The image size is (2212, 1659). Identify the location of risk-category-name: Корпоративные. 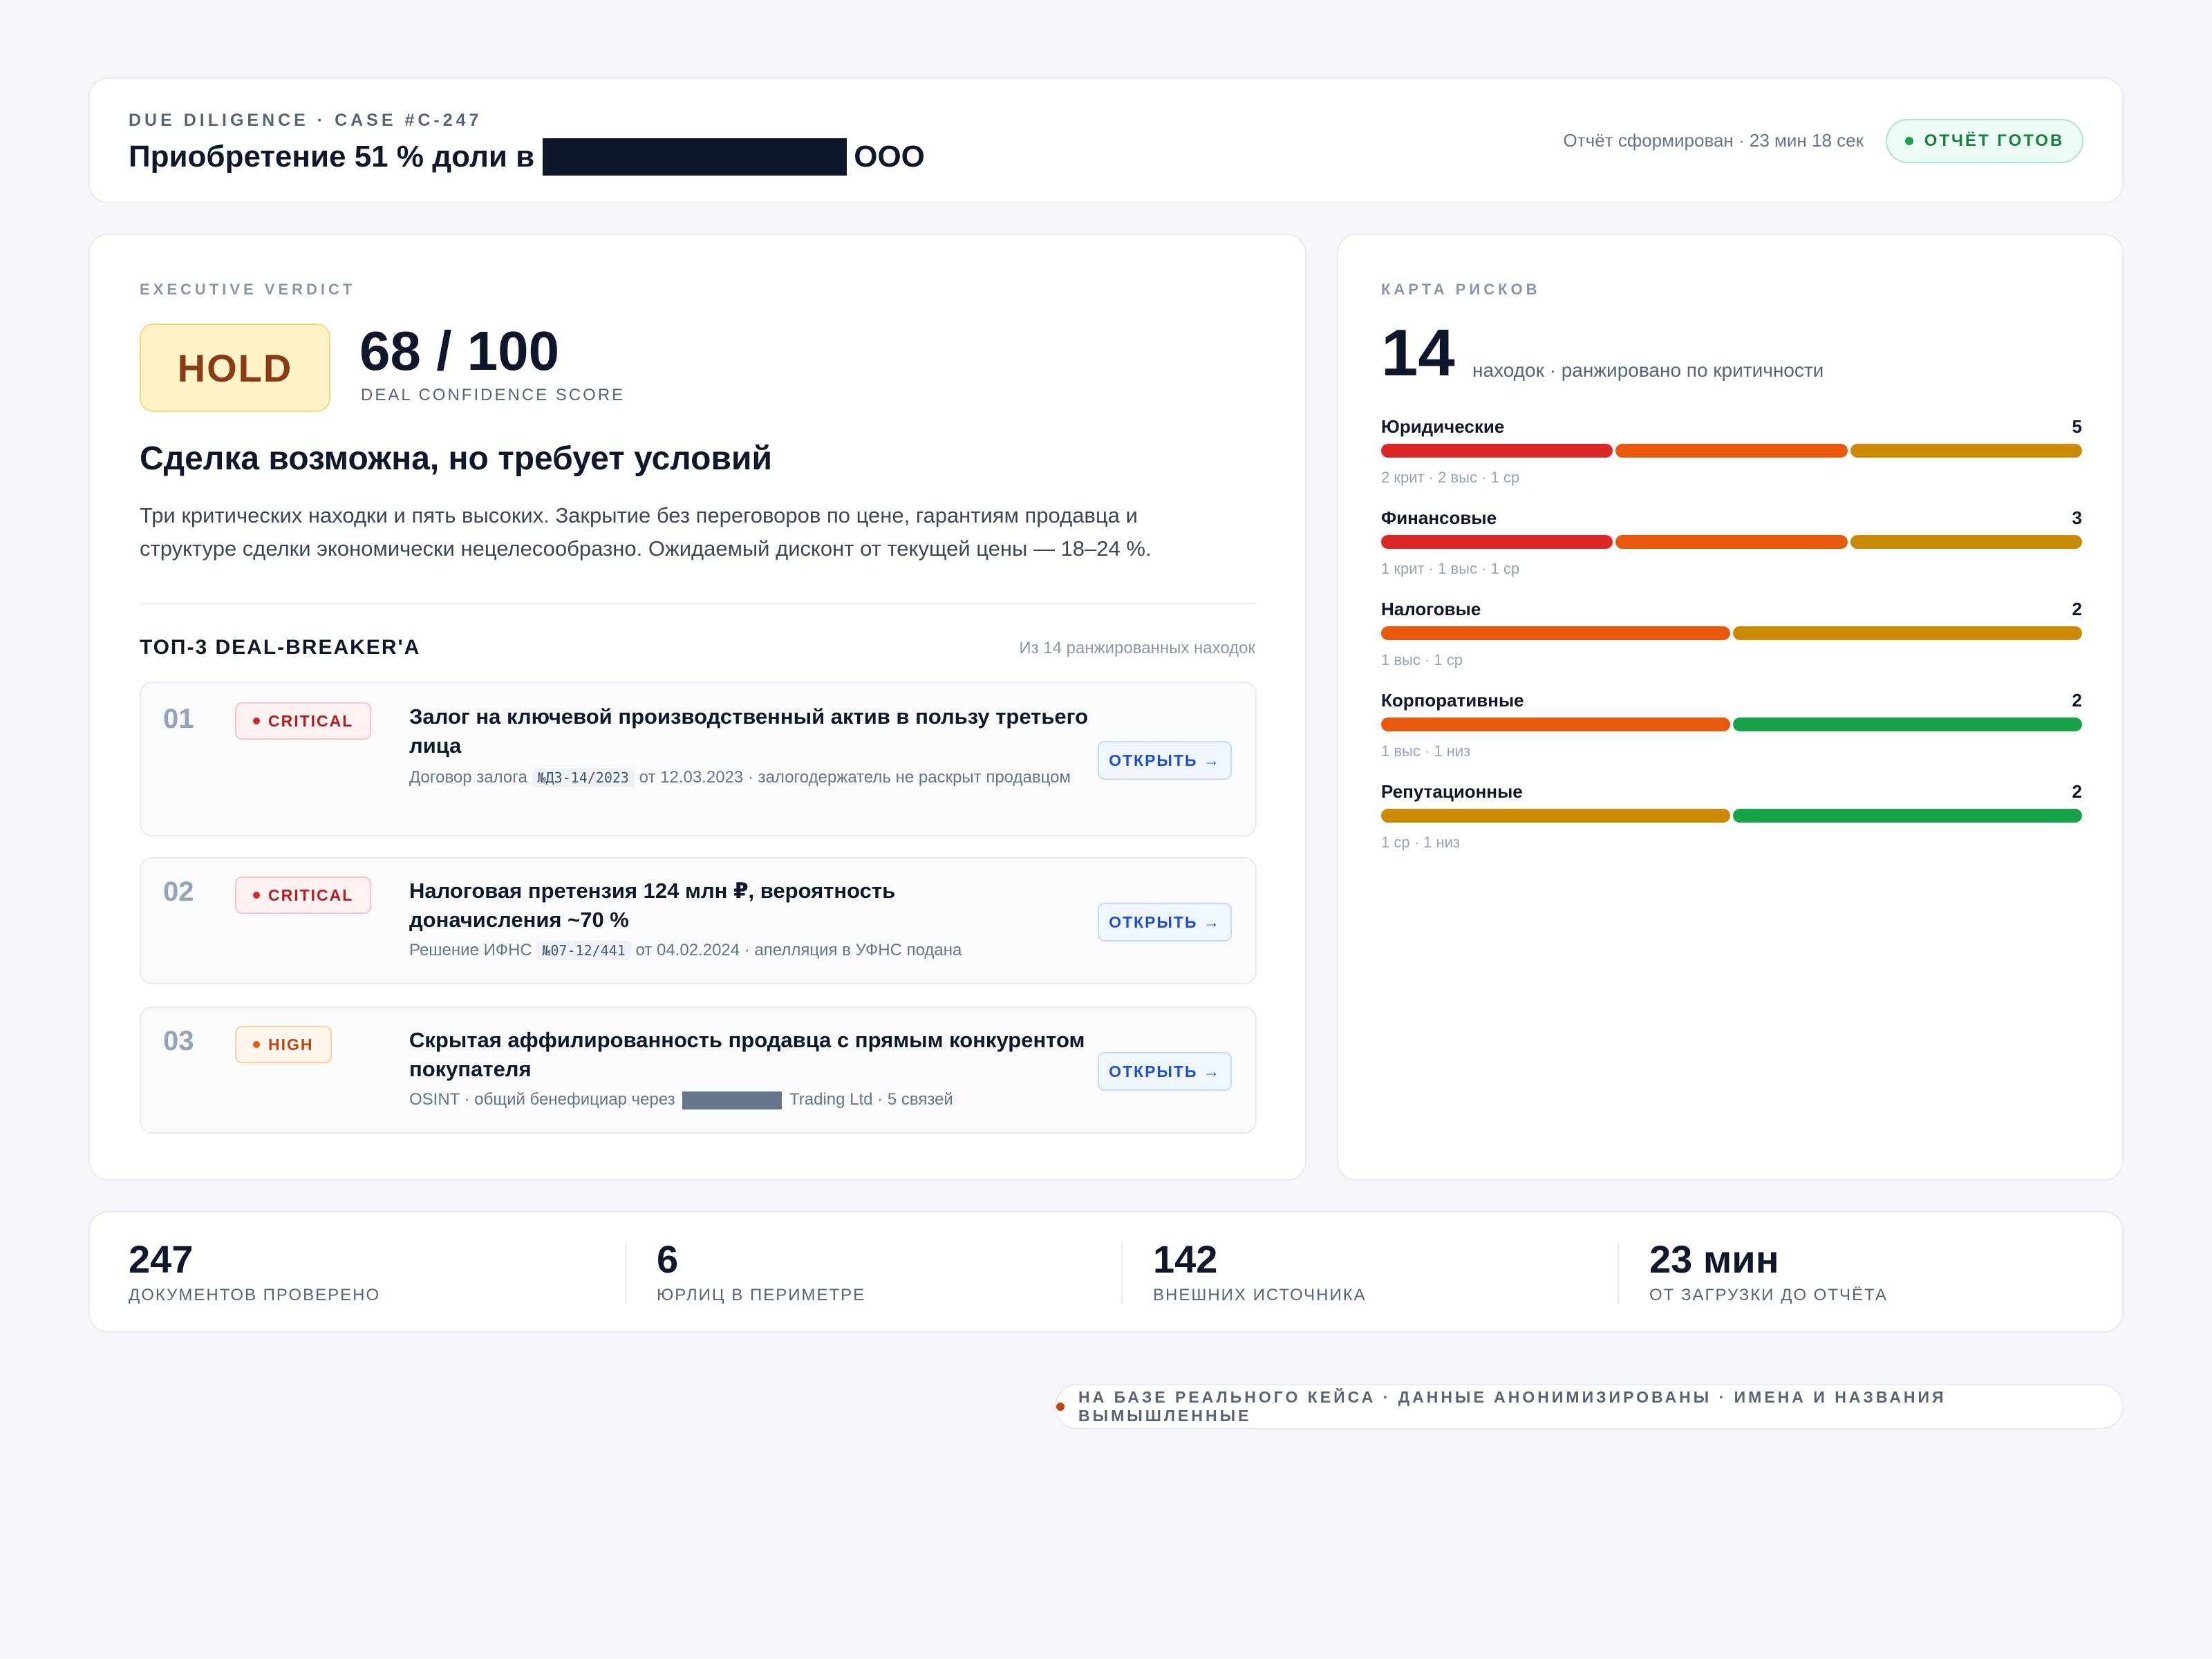
(1452, 700).